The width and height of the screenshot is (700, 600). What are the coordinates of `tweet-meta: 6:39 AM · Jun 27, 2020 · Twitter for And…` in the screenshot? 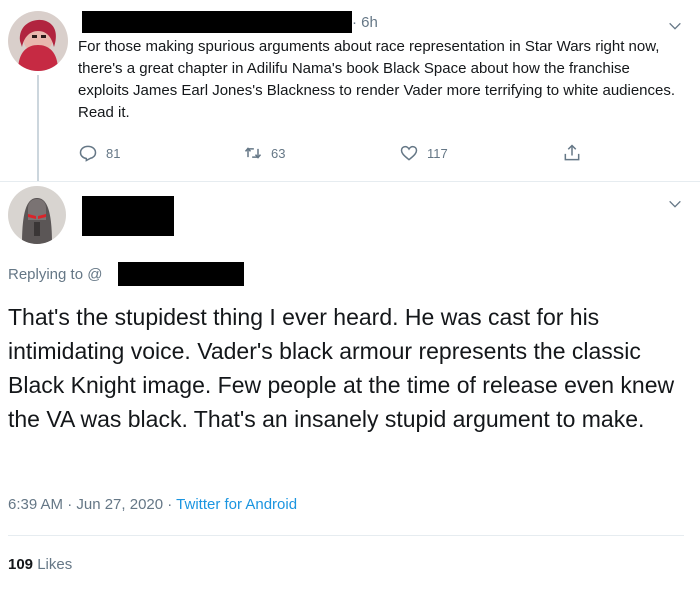 It's located at (152, 504).